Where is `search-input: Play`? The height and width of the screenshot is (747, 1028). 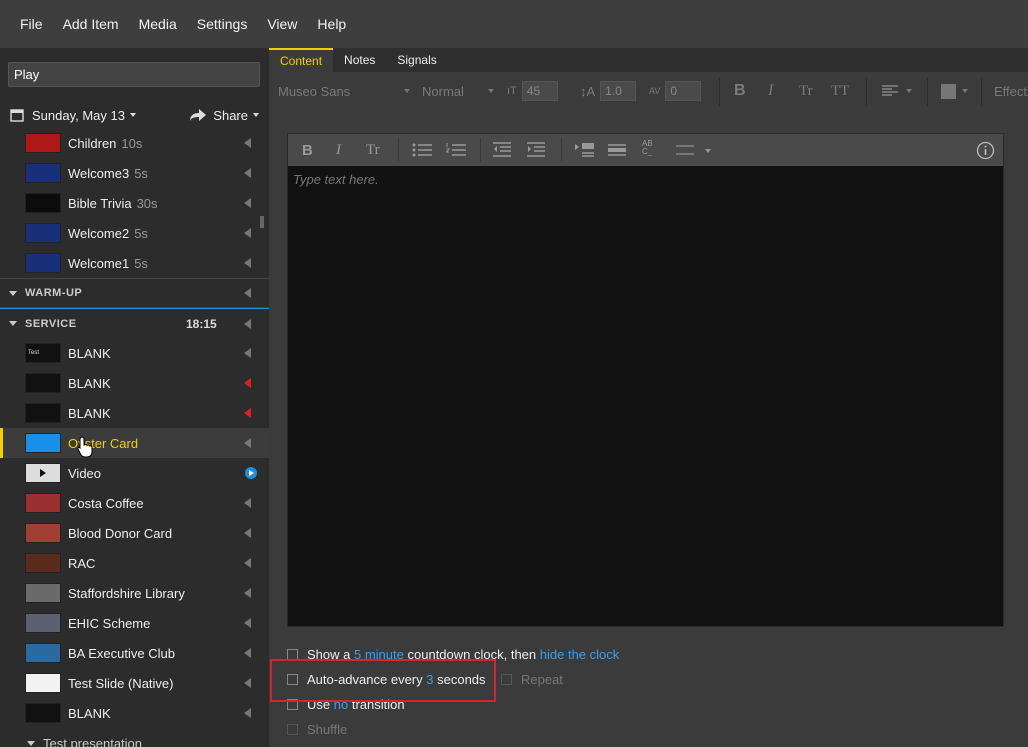 search-input: Play is located at coordinates (134, 74).